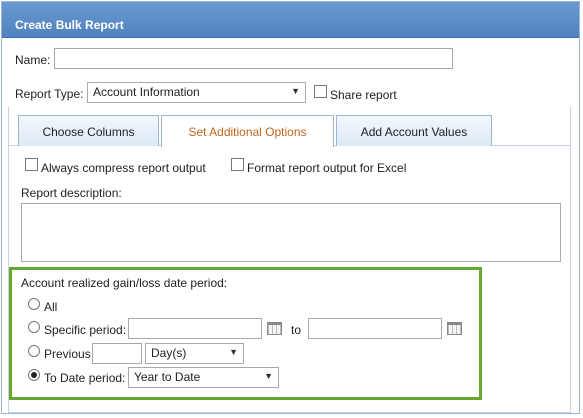 Image resolution: width=583 pixels, height=418 pixels. What do you see at coordinates (167, 377) in the screenshot?
I see `to-date-period-value: Year to Date` at bounding box center [167, 377].